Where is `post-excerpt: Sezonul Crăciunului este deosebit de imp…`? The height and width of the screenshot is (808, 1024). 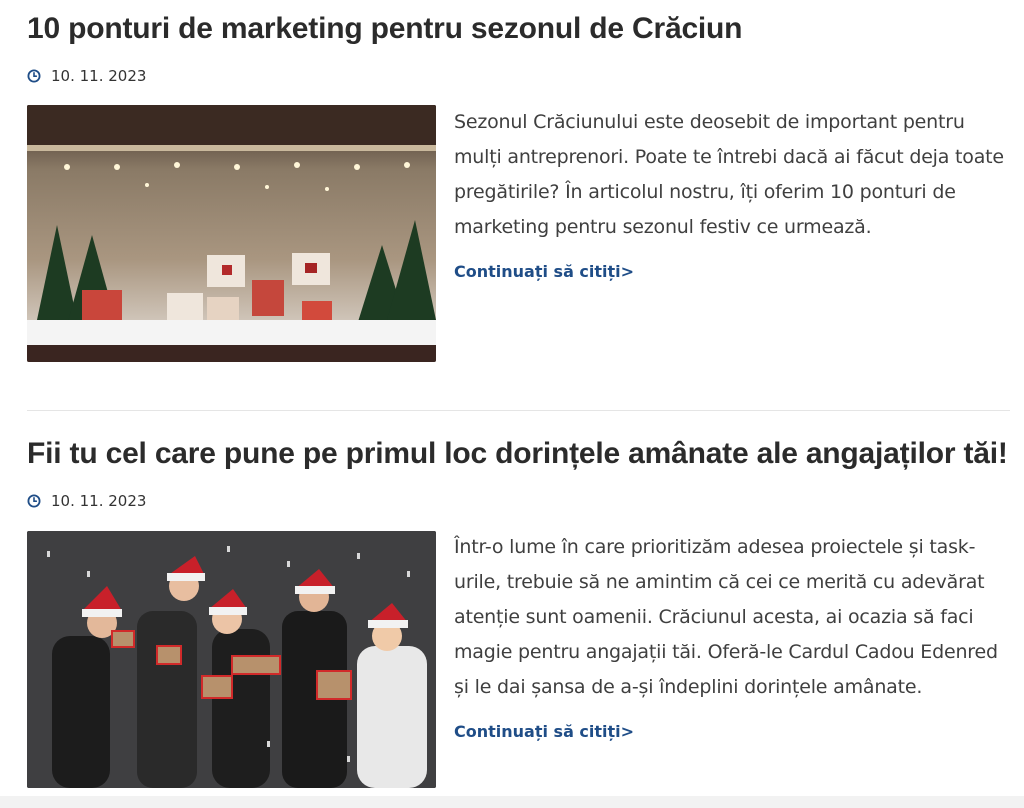 post-excerpt: Sezonul Crăciunului este deosebit de imp… is located at coordinates (729, 174).